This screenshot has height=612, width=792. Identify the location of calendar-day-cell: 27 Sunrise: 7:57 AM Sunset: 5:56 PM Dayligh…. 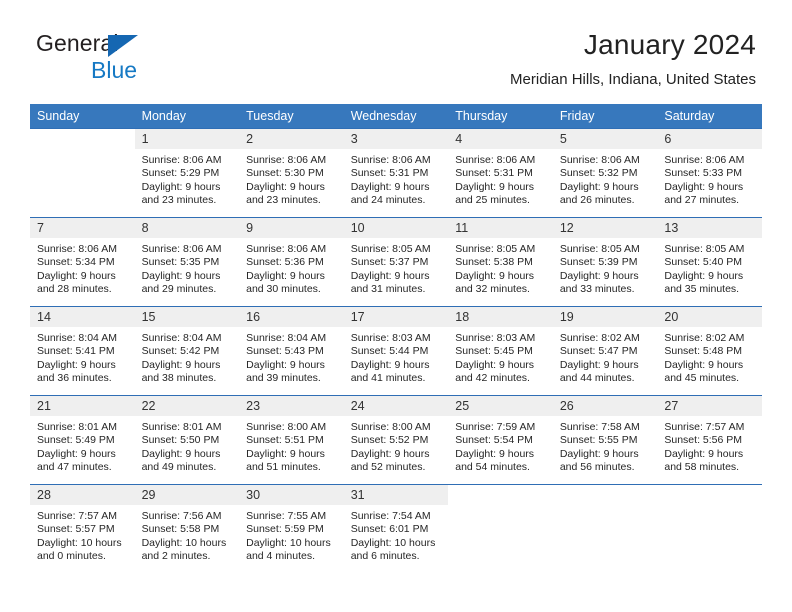
(709, 440).